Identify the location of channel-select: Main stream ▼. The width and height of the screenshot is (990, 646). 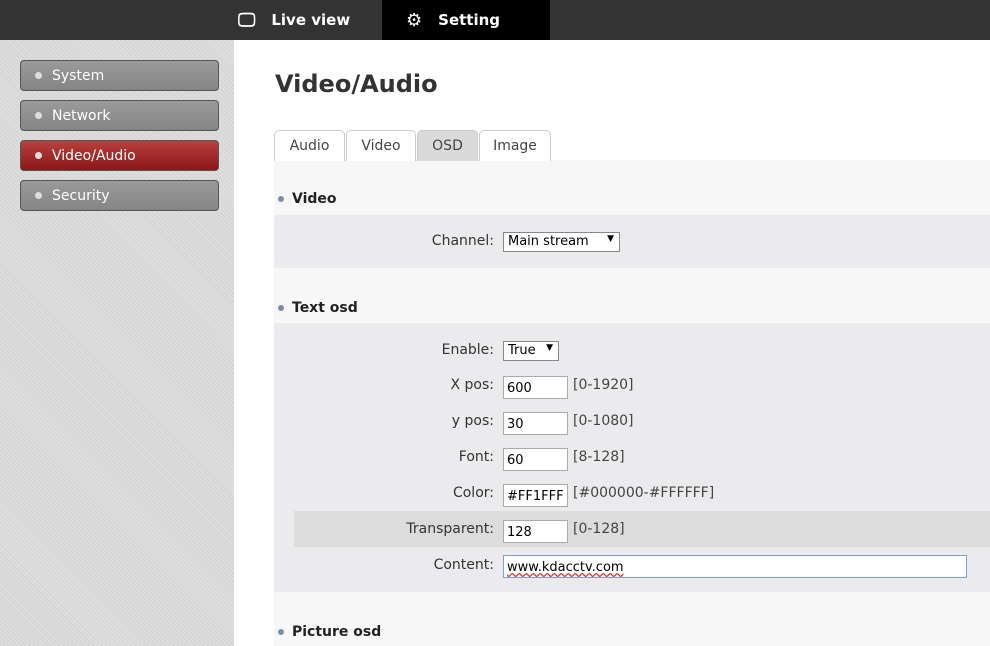
(561, 242).